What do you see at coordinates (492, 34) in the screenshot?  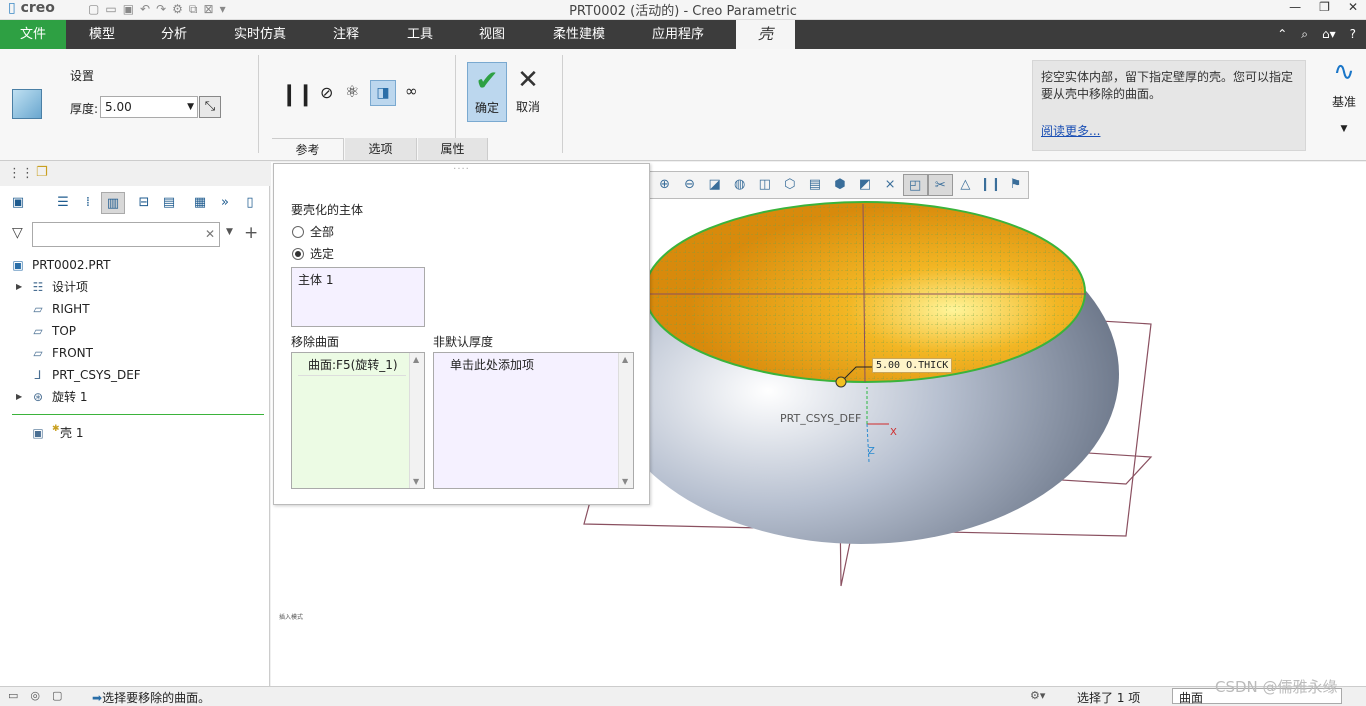 I see `menu-view: 视图` at bounding box center [492, 34].